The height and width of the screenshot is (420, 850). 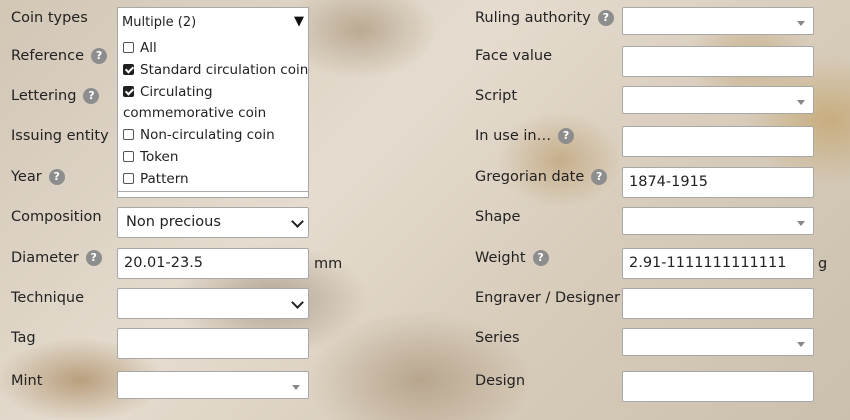 I want to click on diameter-input: 20.01-23.5, so click(x=213, y=263).